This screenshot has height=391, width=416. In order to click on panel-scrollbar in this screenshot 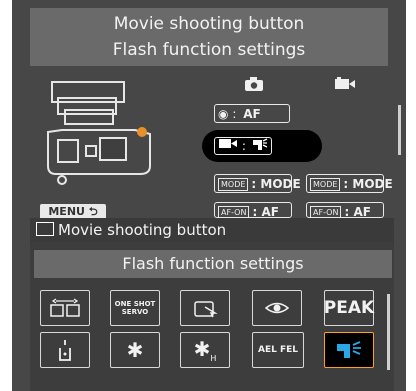, I will do `click(388, 332)`.